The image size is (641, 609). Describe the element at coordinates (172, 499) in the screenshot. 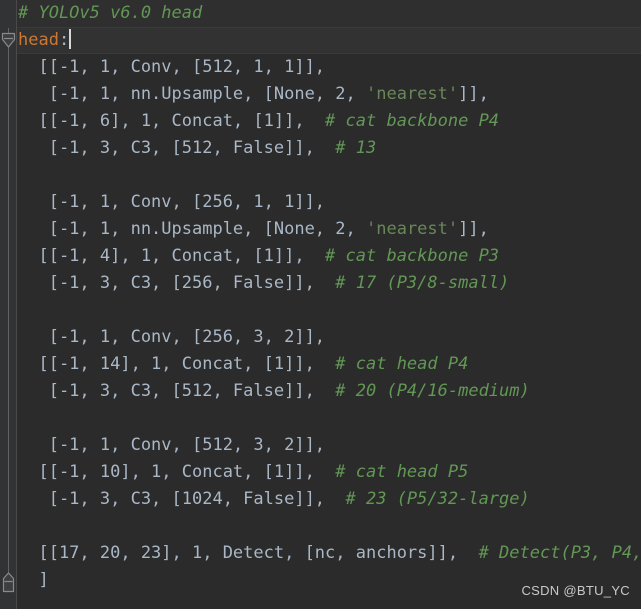

I see `code-token: [-1, 3, C3, [1024, False]],` at that location.